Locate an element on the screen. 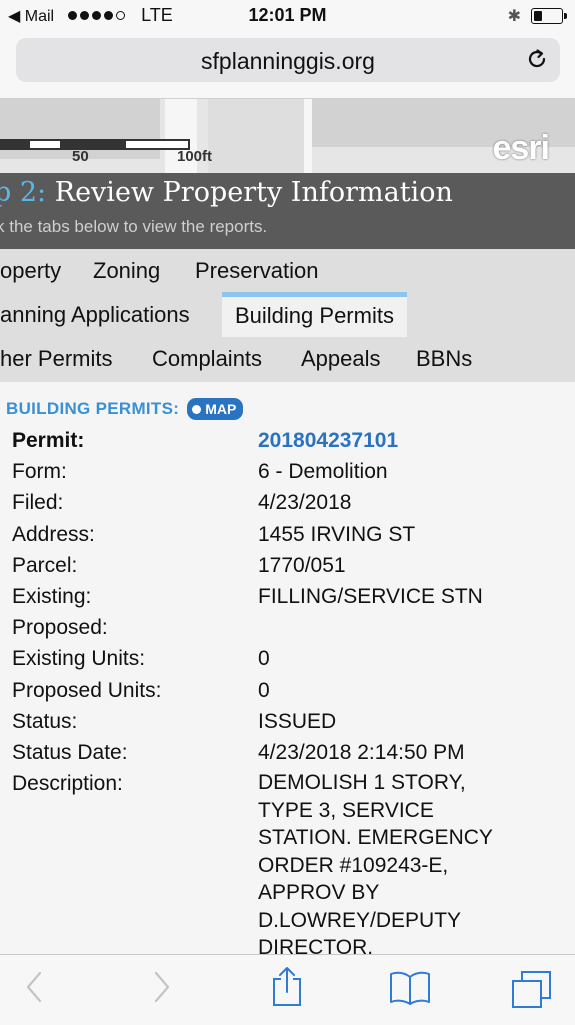  scale-label-50: 50 is located at coordinates (80, 156).